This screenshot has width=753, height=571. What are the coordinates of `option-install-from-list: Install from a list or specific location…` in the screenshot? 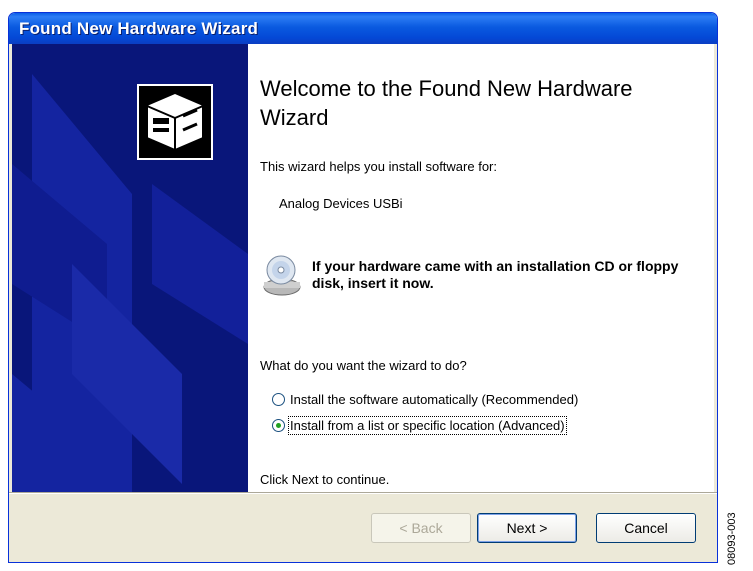 It's located at (419, 425).